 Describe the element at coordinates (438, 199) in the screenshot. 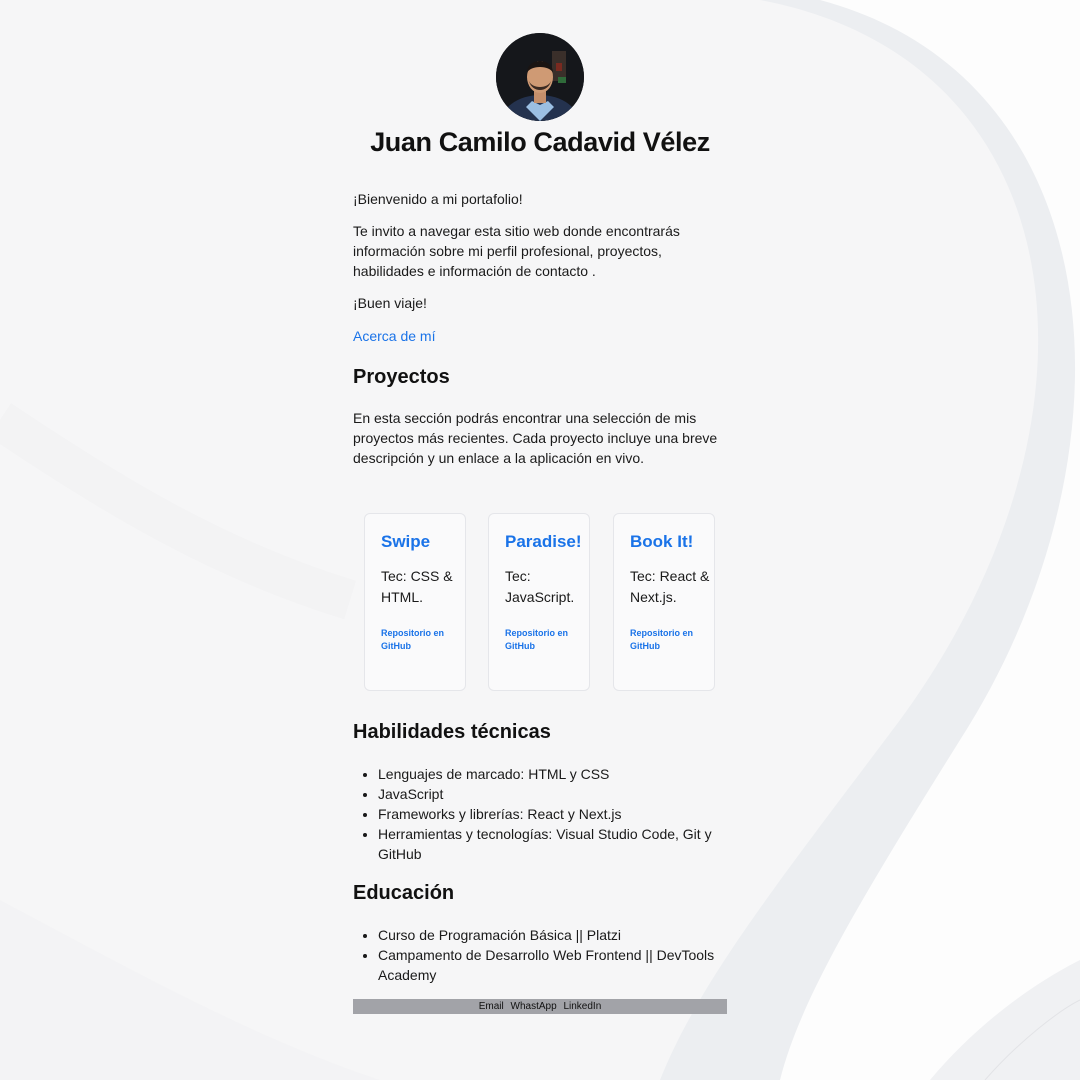

I see `welcome-text: ¡Bienvenido a mi portafolio!` at that location.